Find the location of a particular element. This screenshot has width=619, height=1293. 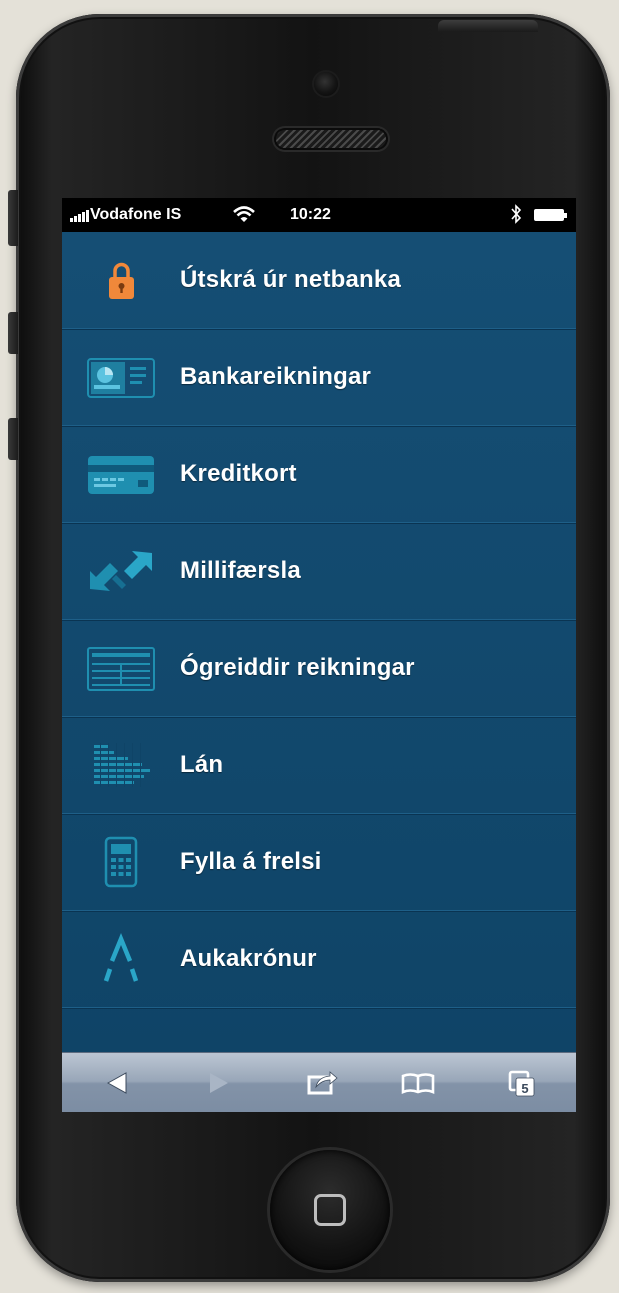

tabs-count: 5 is located at coordinates (524, 1088).